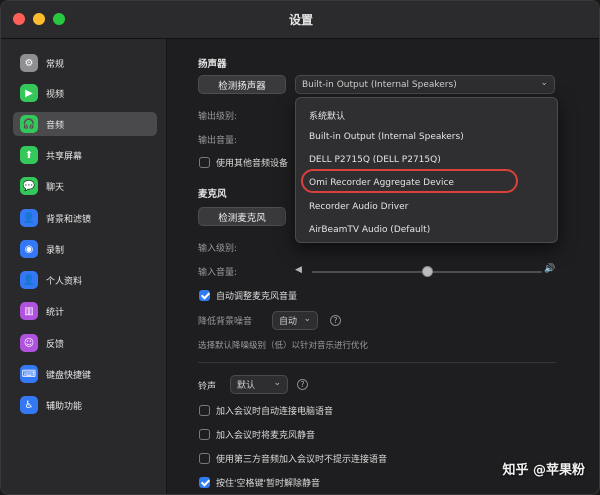 The image size is (600, 495). What do you see at coordinates (218, 117) in the screenshot?
I see `output-level-label: 输出级别:` at bounding box center [218, 117].